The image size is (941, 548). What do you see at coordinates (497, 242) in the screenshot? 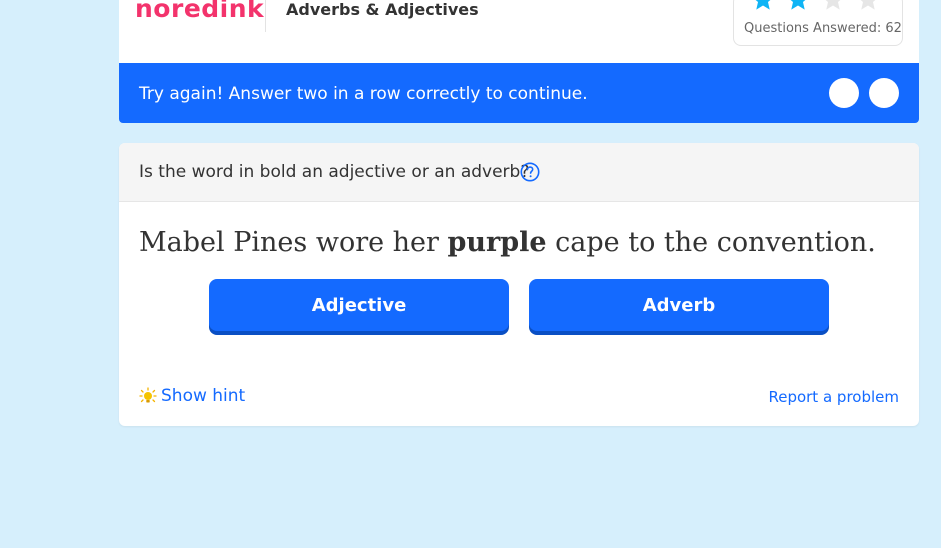
I see `sentence-bold-word: purple` at bounding box center [497, 242].